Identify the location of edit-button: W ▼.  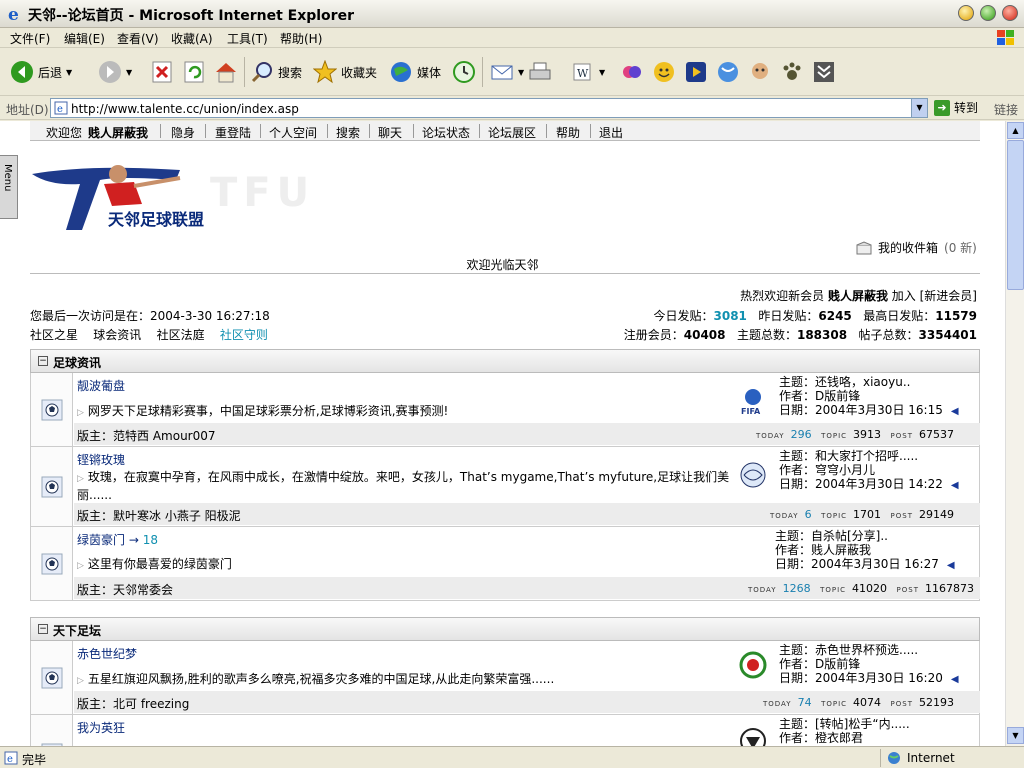
(588, 72).